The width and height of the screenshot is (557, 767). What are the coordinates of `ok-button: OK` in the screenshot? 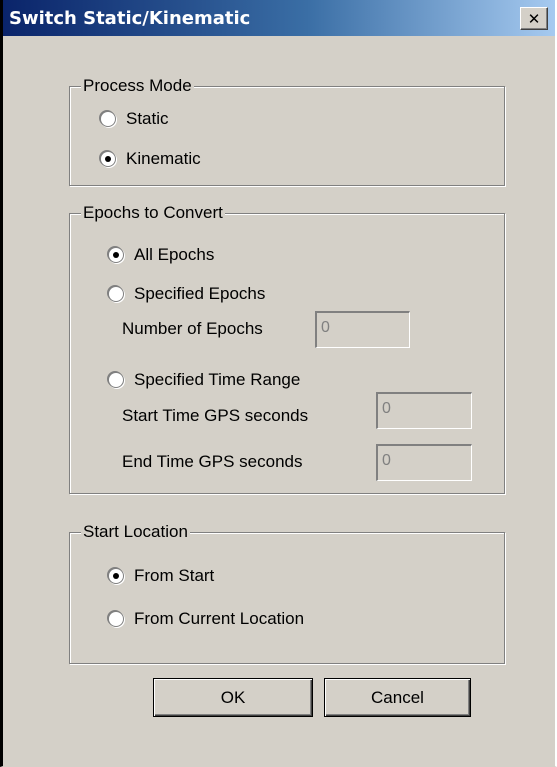 It's located at (233, 697).